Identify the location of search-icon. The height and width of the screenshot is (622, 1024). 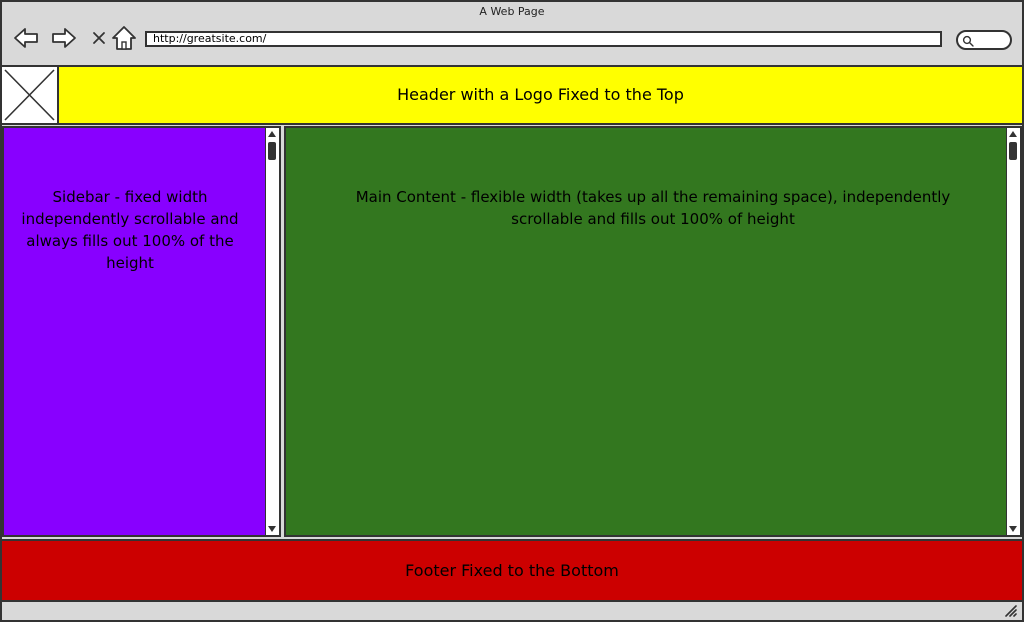
(968, 41).